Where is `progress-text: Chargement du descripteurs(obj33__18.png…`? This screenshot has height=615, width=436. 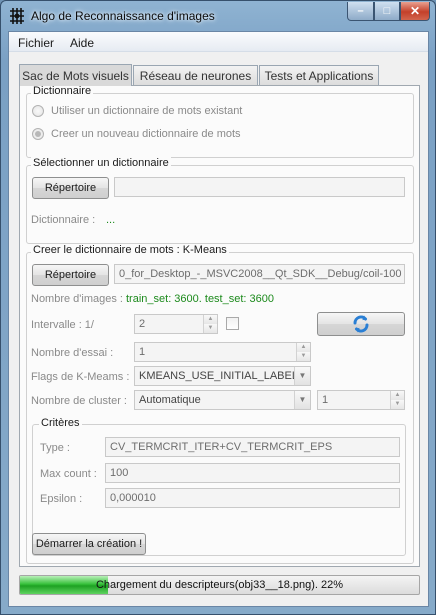 progress-text: Chargement du descripteurs(obj33__18.png… is located at coordinates (219, 585).